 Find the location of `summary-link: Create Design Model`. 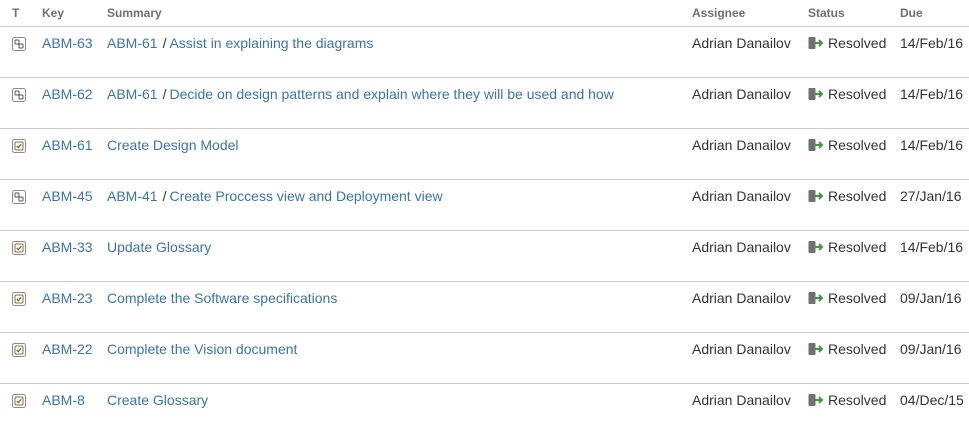

summary-link: Create Design Model is located at coordinates (173, 145).